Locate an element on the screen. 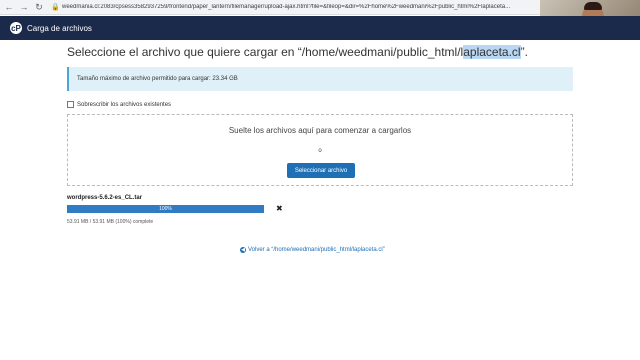  upload-progress-fill: 100% is located at coordinates (165, 209).